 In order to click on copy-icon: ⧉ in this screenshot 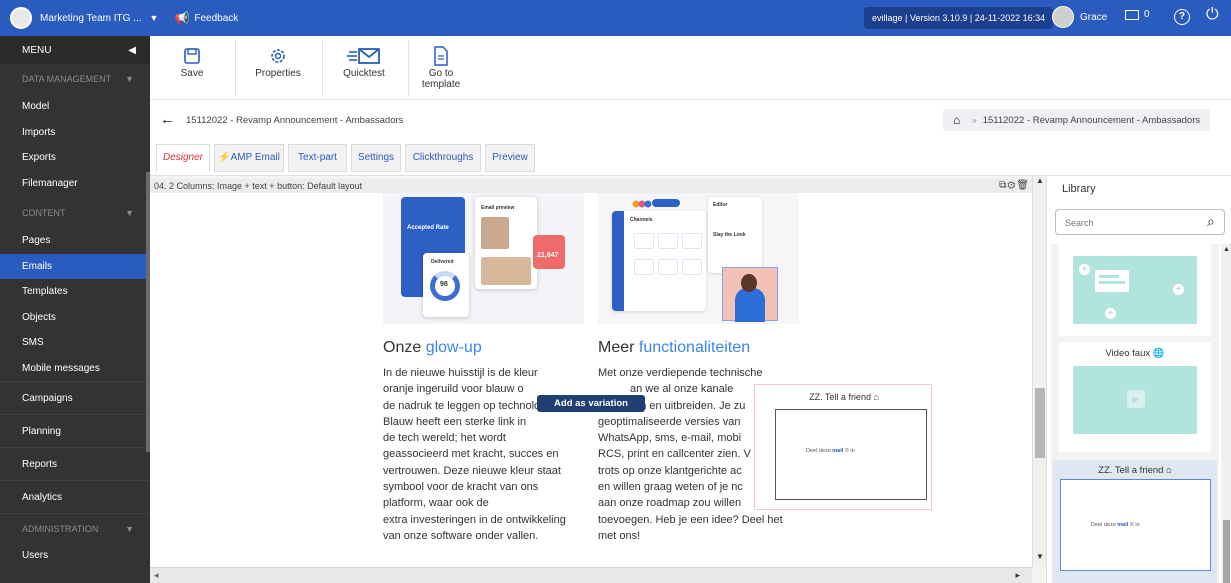, I will do `click(1003, 185)`.